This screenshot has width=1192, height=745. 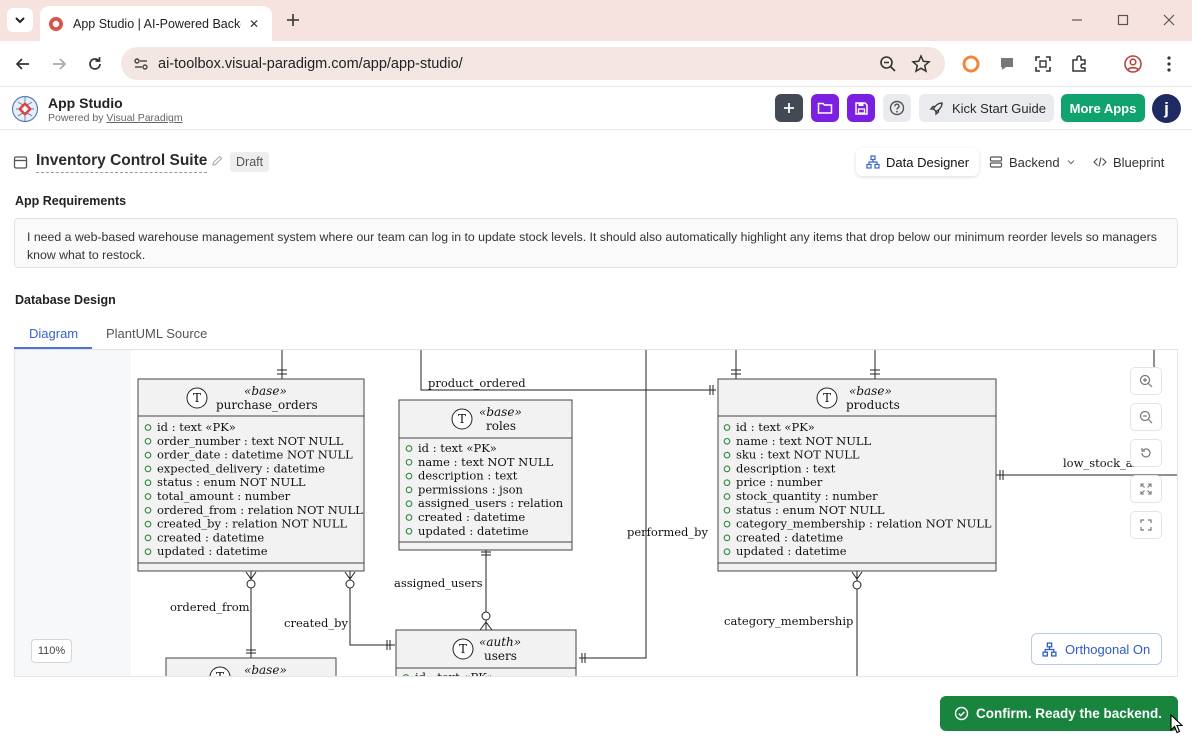 I want to click on rocket-icon, so click(x=936, y=108).